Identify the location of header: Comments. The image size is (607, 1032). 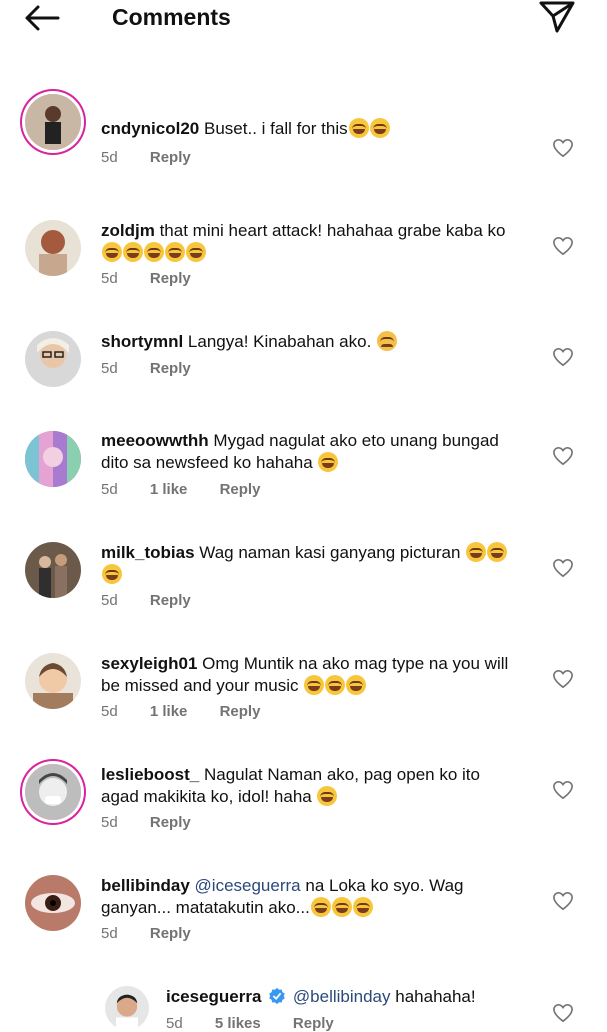
(303, 17).